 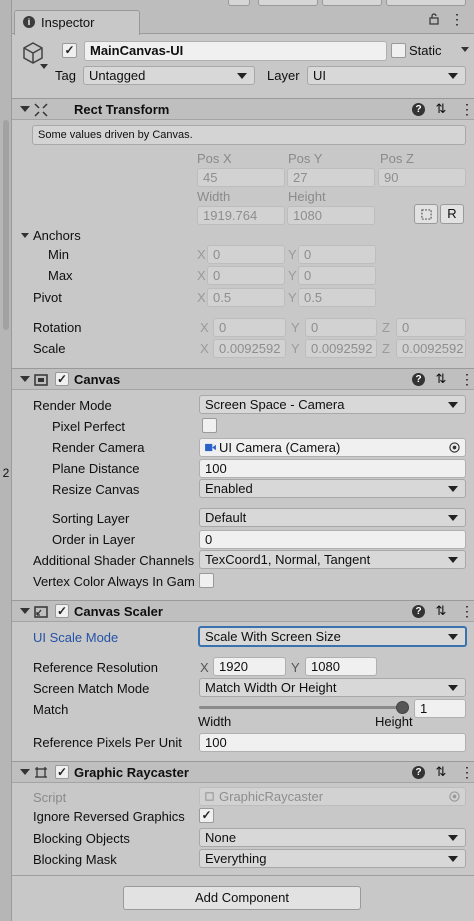 I want to click on canvas-header: ✓ Canvas ? ⇅ ⋮, so click(x=243, y=379).